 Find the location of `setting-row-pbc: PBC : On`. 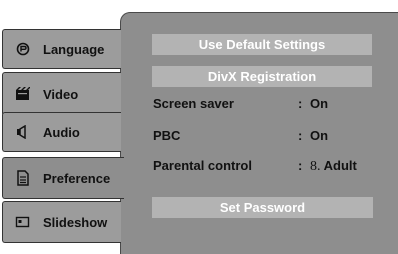

setting-row-pbc: PBC : On is located at coordinates (268, 137).